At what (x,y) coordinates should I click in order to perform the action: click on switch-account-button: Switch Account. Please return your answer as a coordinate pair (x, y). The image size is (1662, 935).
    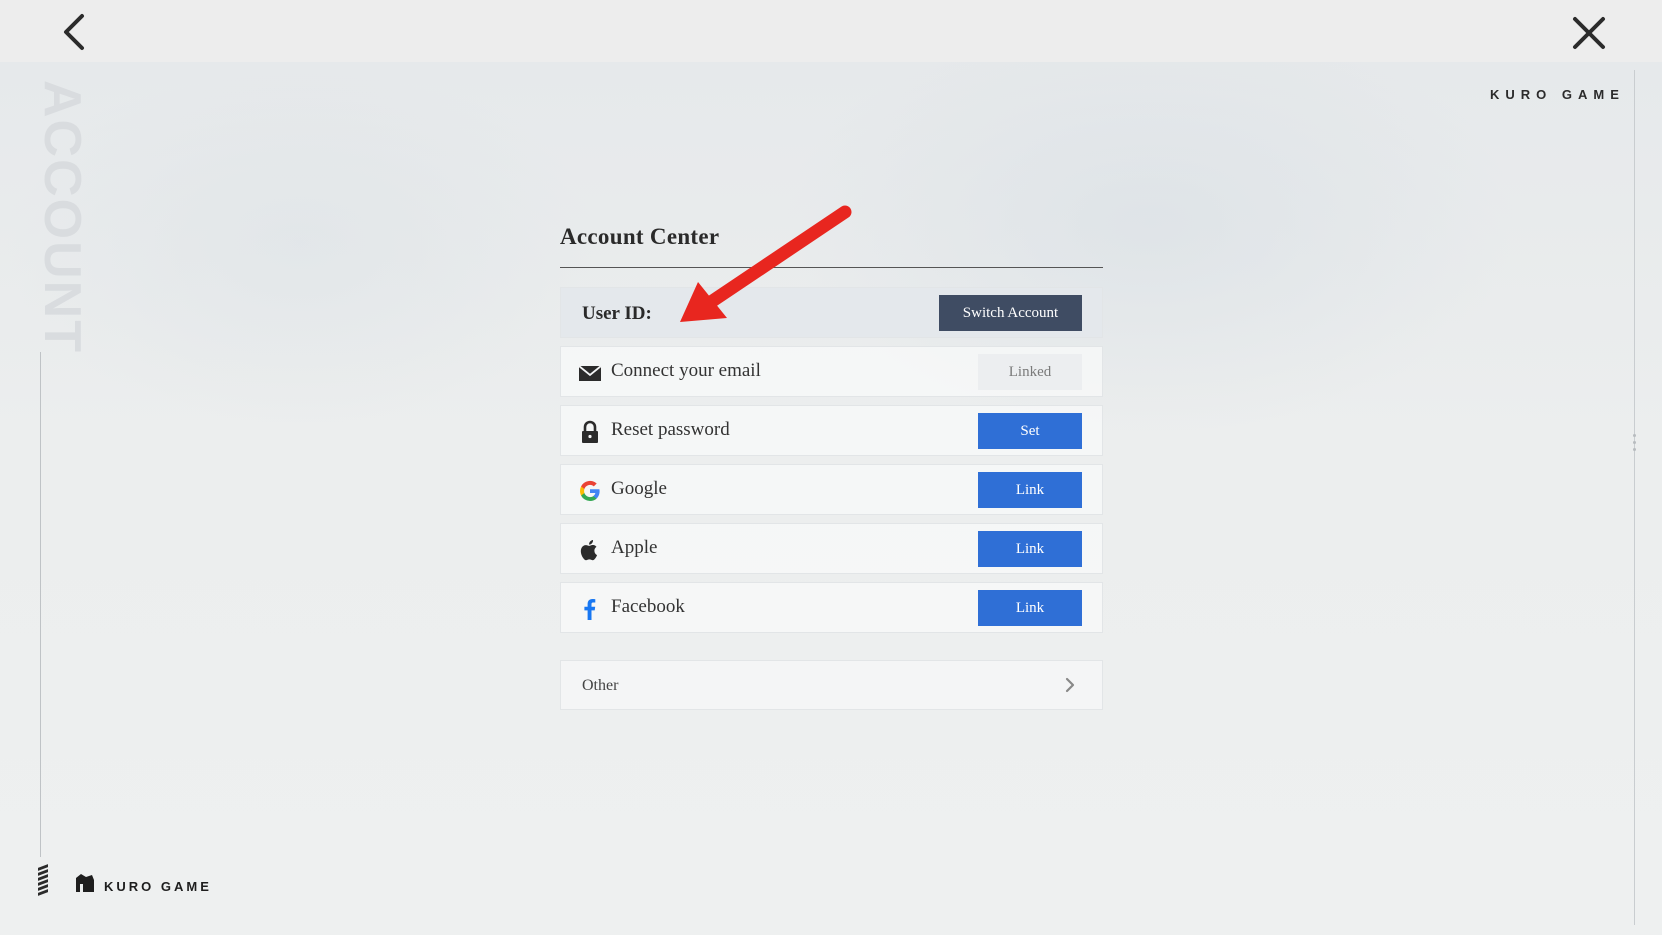
    Looking at the image, I should click on (1010, 313).